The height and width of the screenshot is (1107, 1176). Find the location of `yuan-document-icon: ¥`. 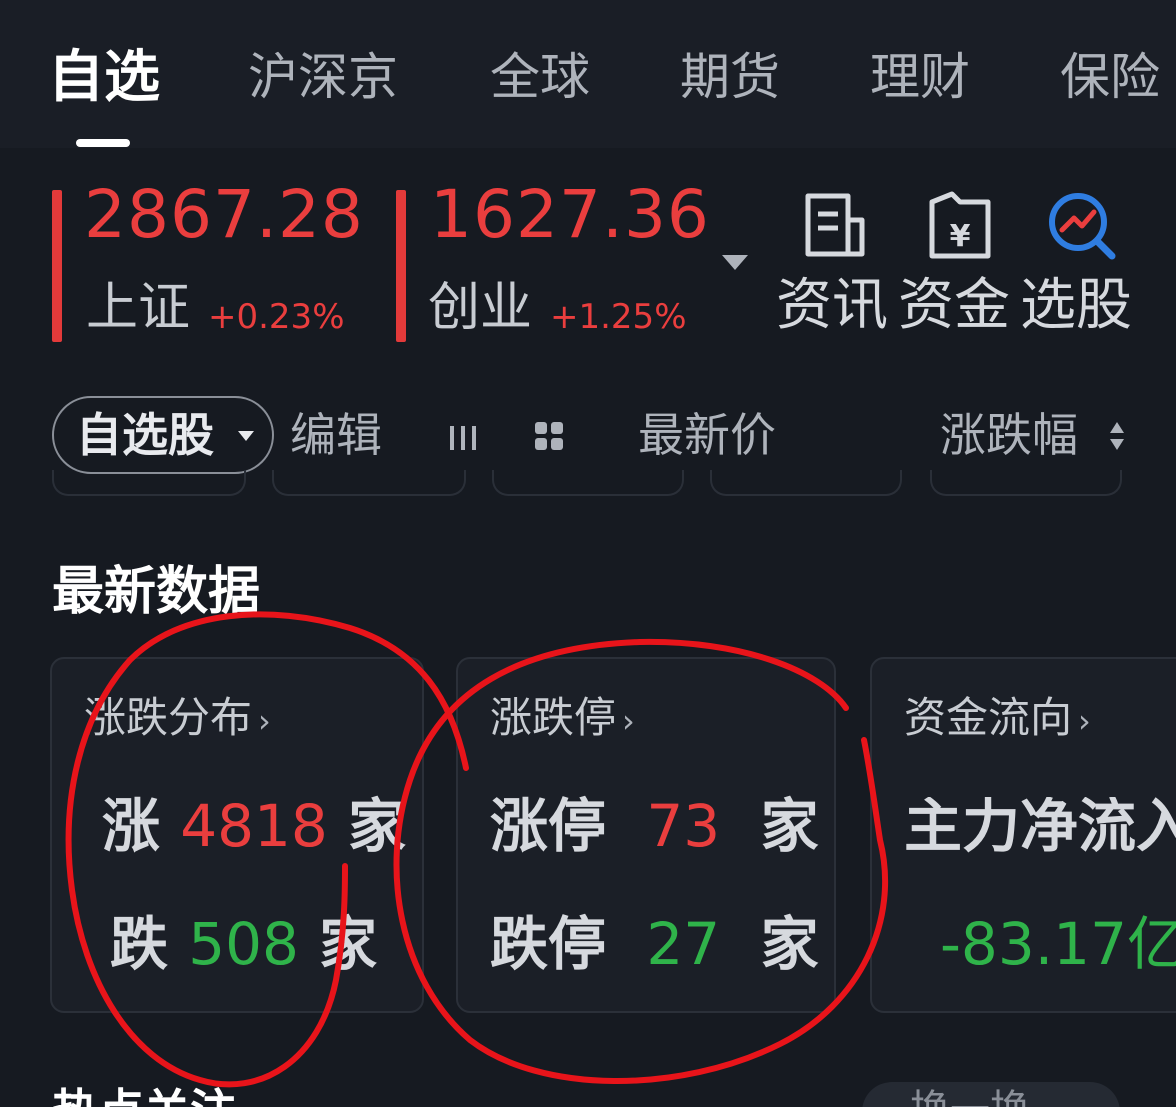

yuan-document-icon: ¥ is located at coordinates (961, 226).